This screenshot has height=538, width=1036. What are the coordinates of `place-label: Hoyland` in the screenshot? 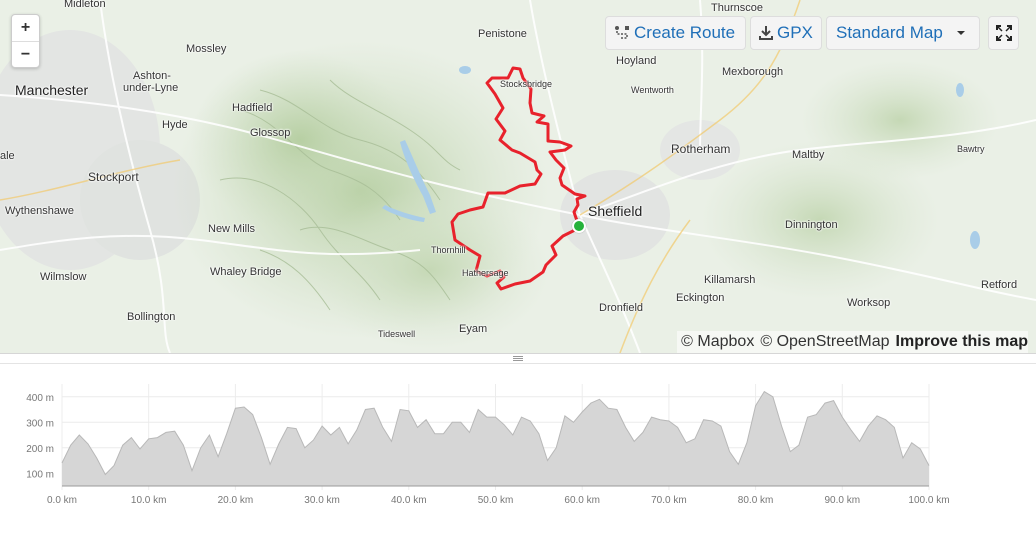 It's located at (636, 61).